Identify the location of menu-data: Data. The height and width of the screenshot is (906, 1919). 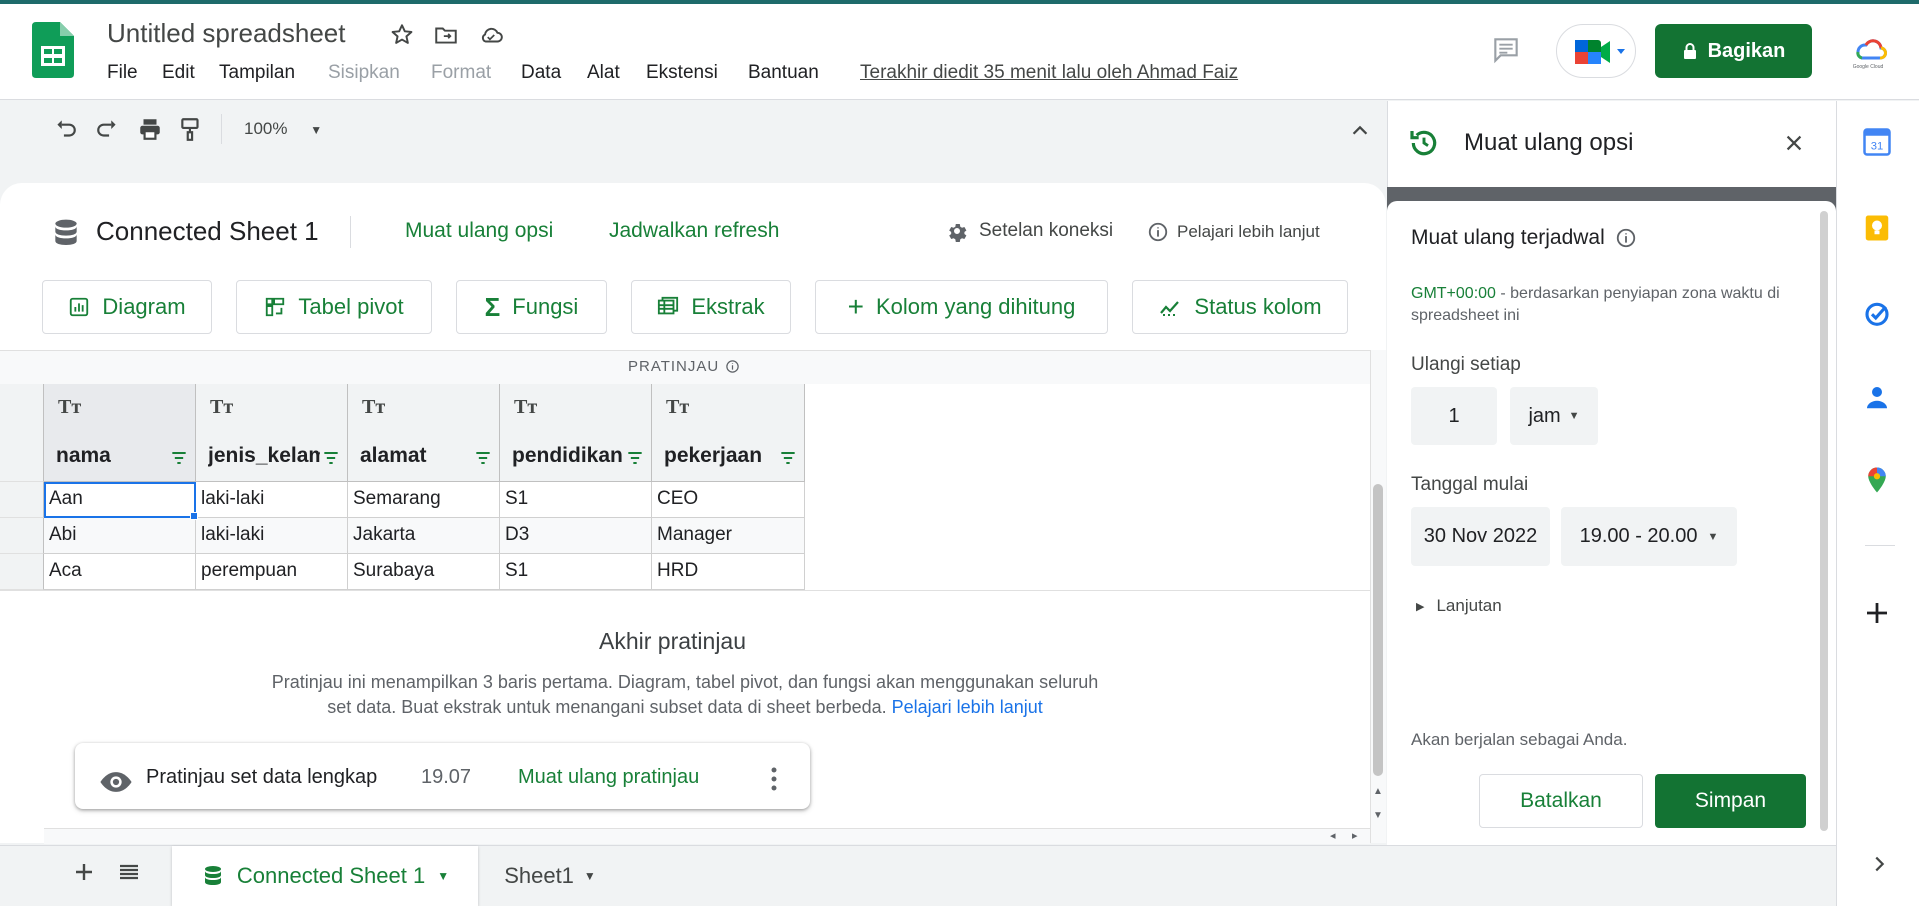
(541, 73).